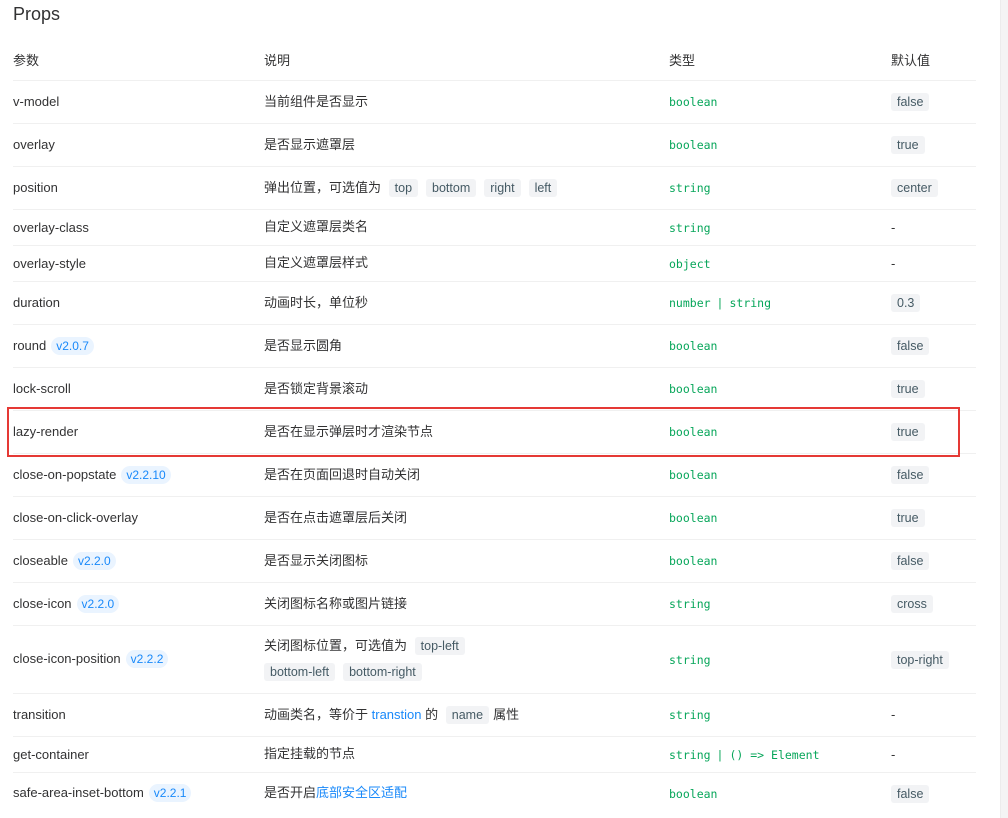 The width and height of the screenshot is (1008, 818). I want to click on prop-type: number, so click(690, 303).